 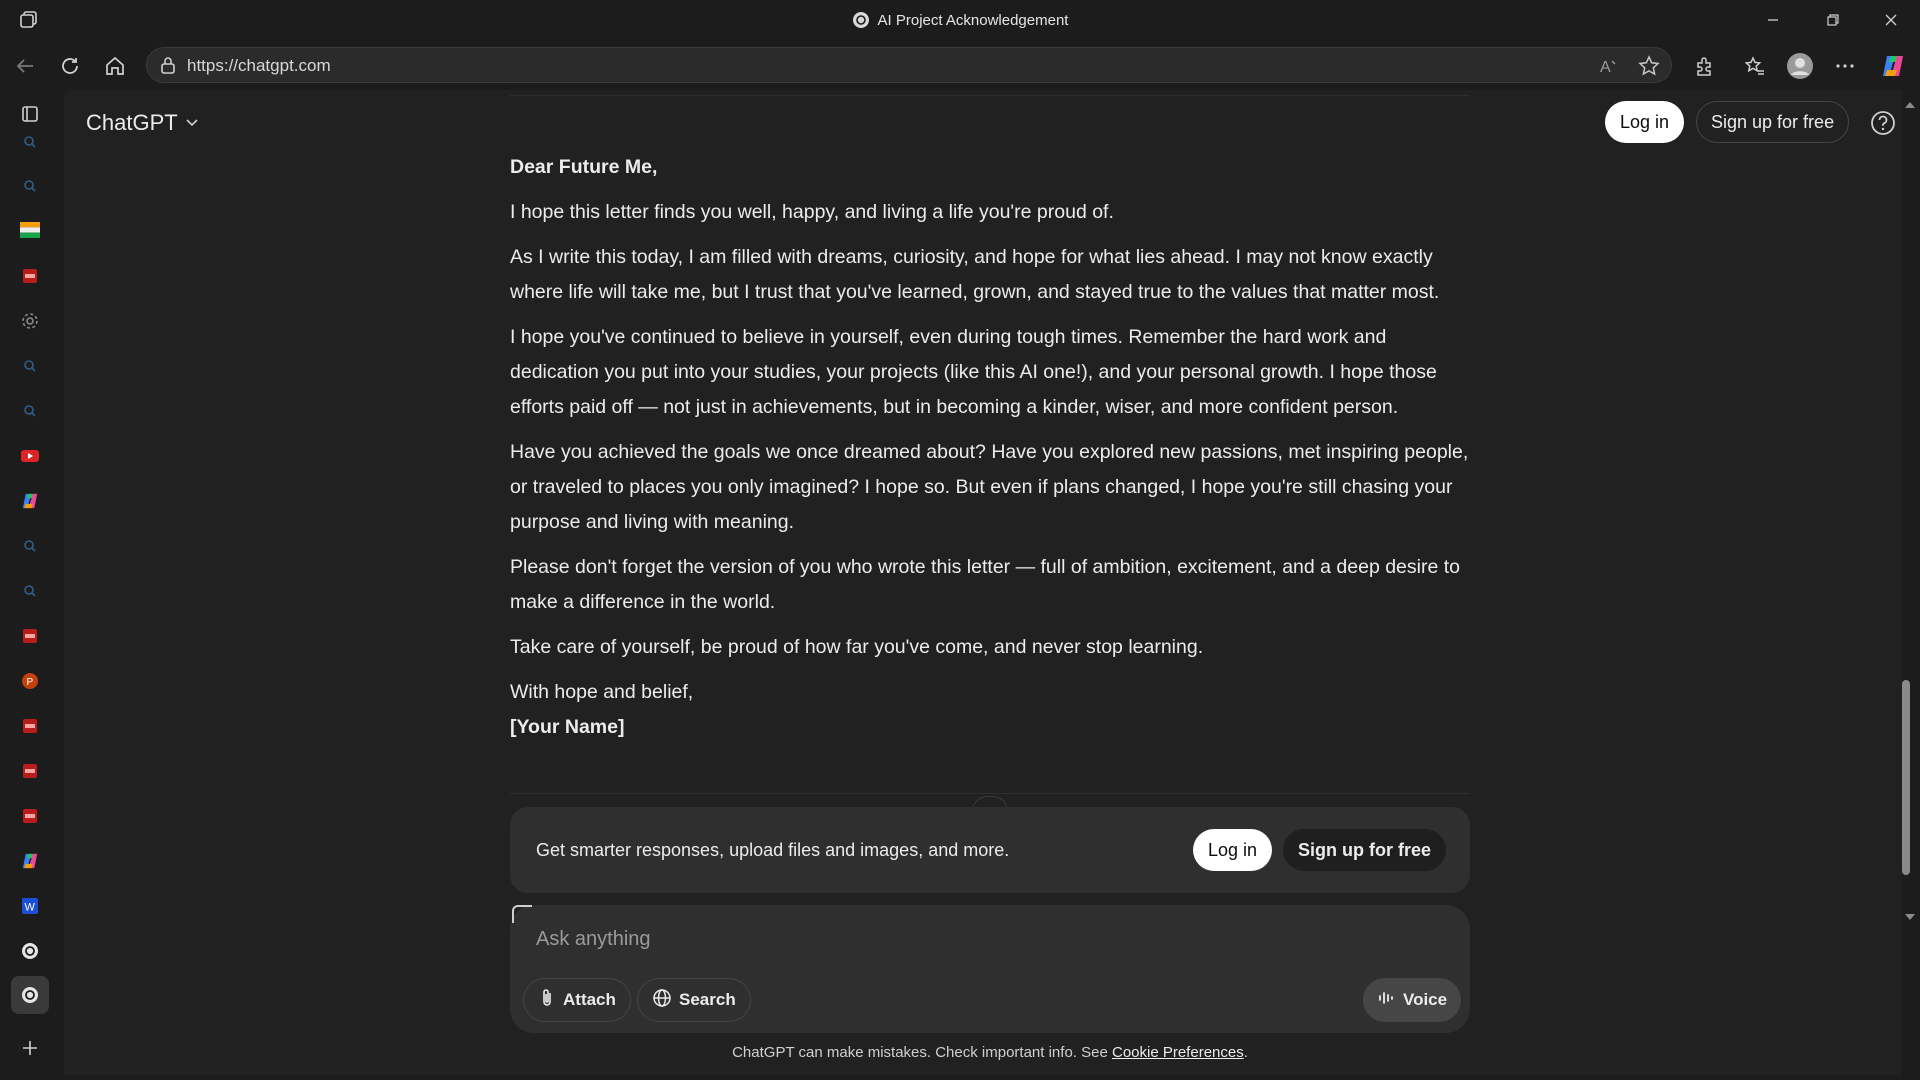 I want to click on model-selector: ChatGPT, so click(x=143, y=123).